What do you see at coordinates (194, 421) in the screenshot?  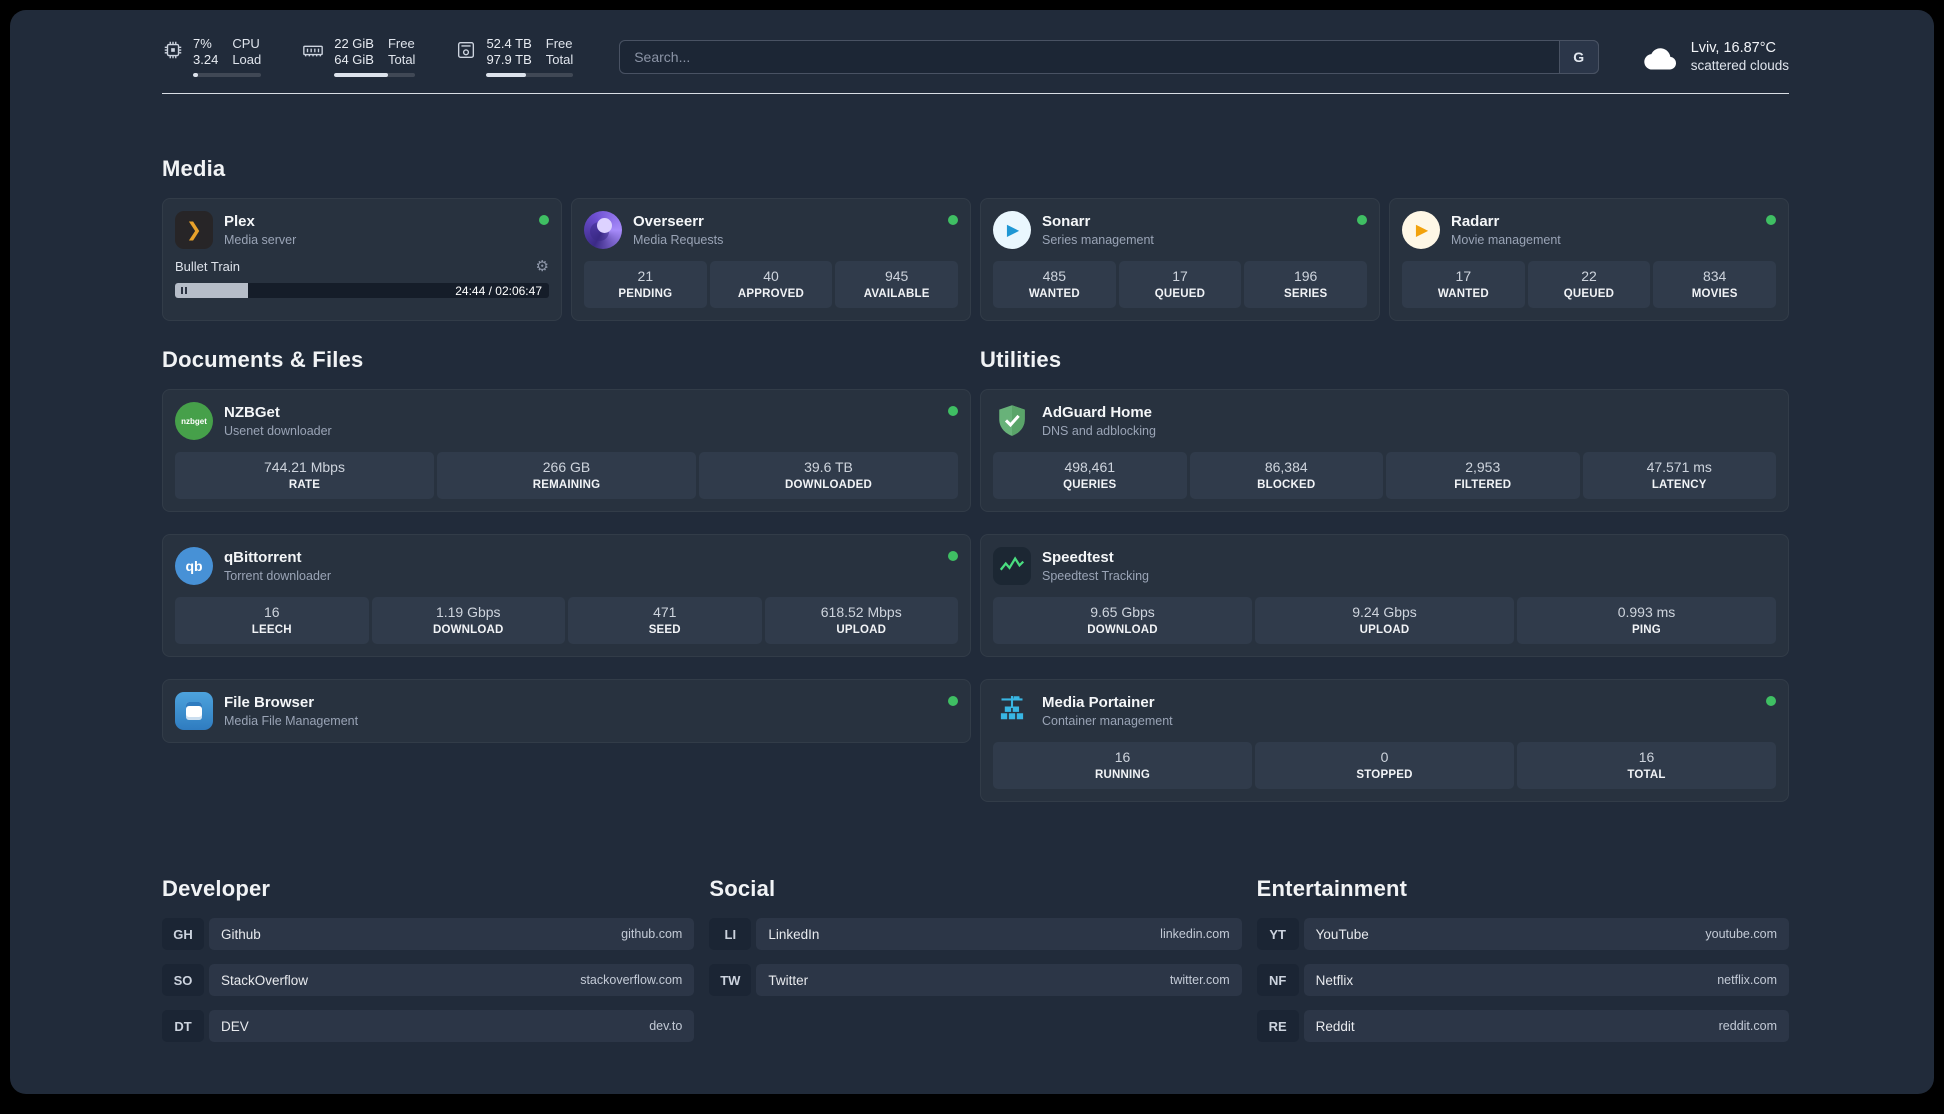 I see `nzbget-icon: nzbget` at bounding box center [194, 421].